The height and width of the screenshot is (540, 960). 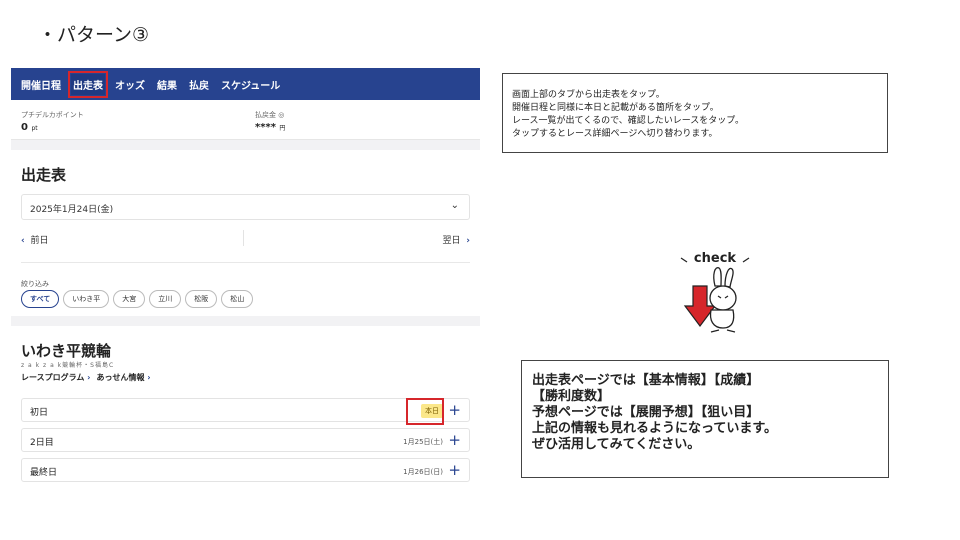 I want to click on next-day-button: 翌日 ›, so click(x=456, y=239).